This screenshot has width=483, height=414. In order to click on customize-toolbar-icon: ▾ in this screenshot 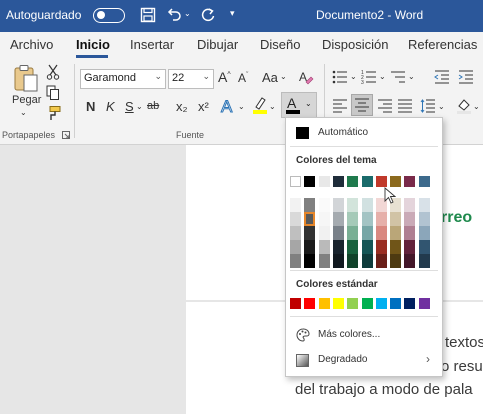, I will do `click(232, 13)`.